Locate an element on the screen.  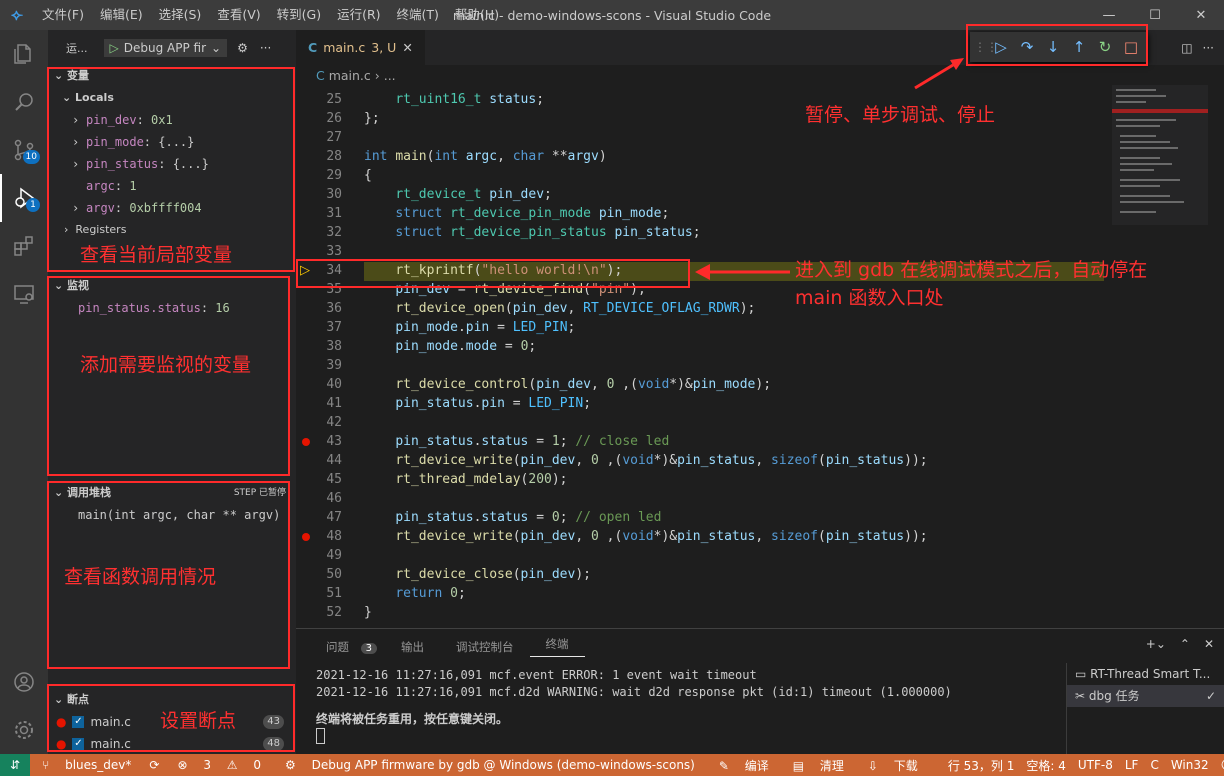
annotation-toolbar: 暂停、单步调试、停止 is located at coordinates (900, 115).